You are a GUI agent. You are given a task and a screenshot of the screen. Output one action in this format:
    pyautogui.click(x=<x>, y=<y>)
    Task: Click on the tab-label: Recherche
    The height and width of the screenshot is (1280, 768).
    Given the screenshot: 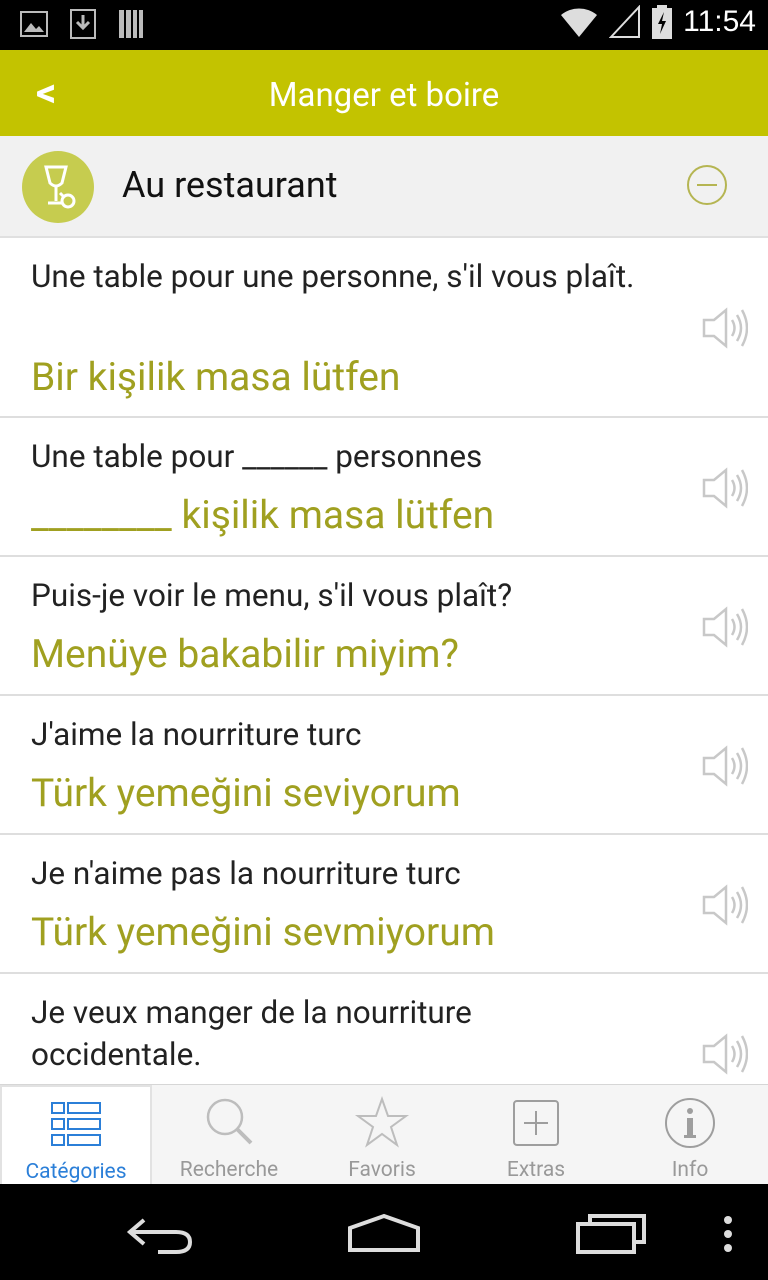 What is the action you would take?
    pyautogui.click(x=229, y=1170)
    